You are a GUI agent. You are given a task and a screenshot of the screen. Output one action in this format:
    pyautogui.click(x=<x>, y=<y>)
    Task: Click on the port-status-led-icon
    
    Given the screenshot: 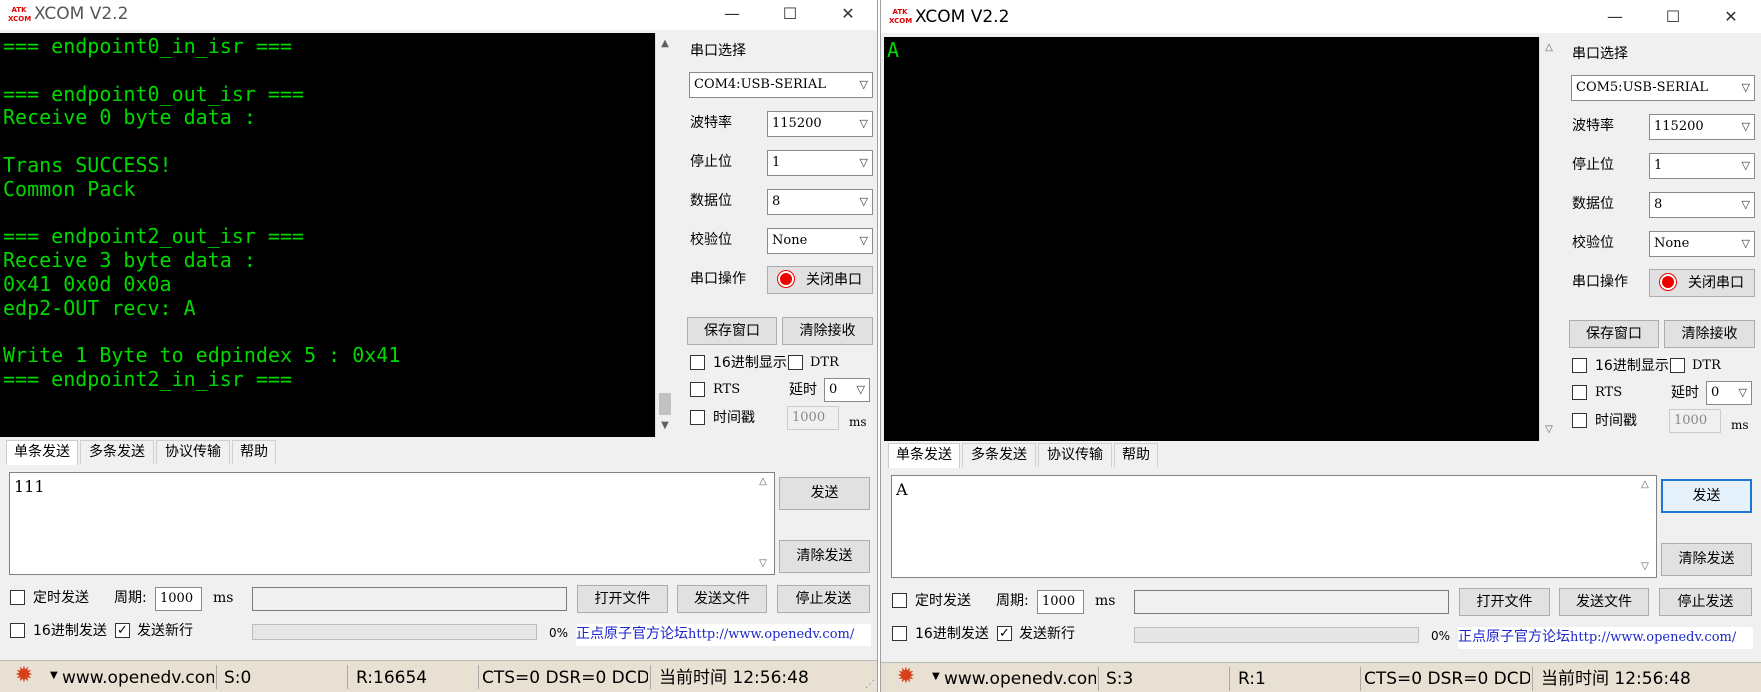 What is the action you would take?
    pyautogui.click(x=1668, y=282)
    